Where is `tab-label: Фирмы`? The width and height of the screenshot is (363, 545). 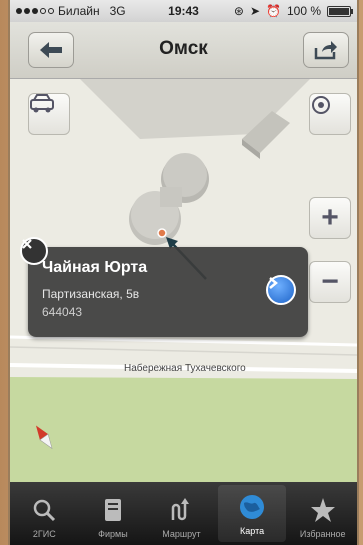
tab-label: Фирмы is located at coordinates (113, 534).